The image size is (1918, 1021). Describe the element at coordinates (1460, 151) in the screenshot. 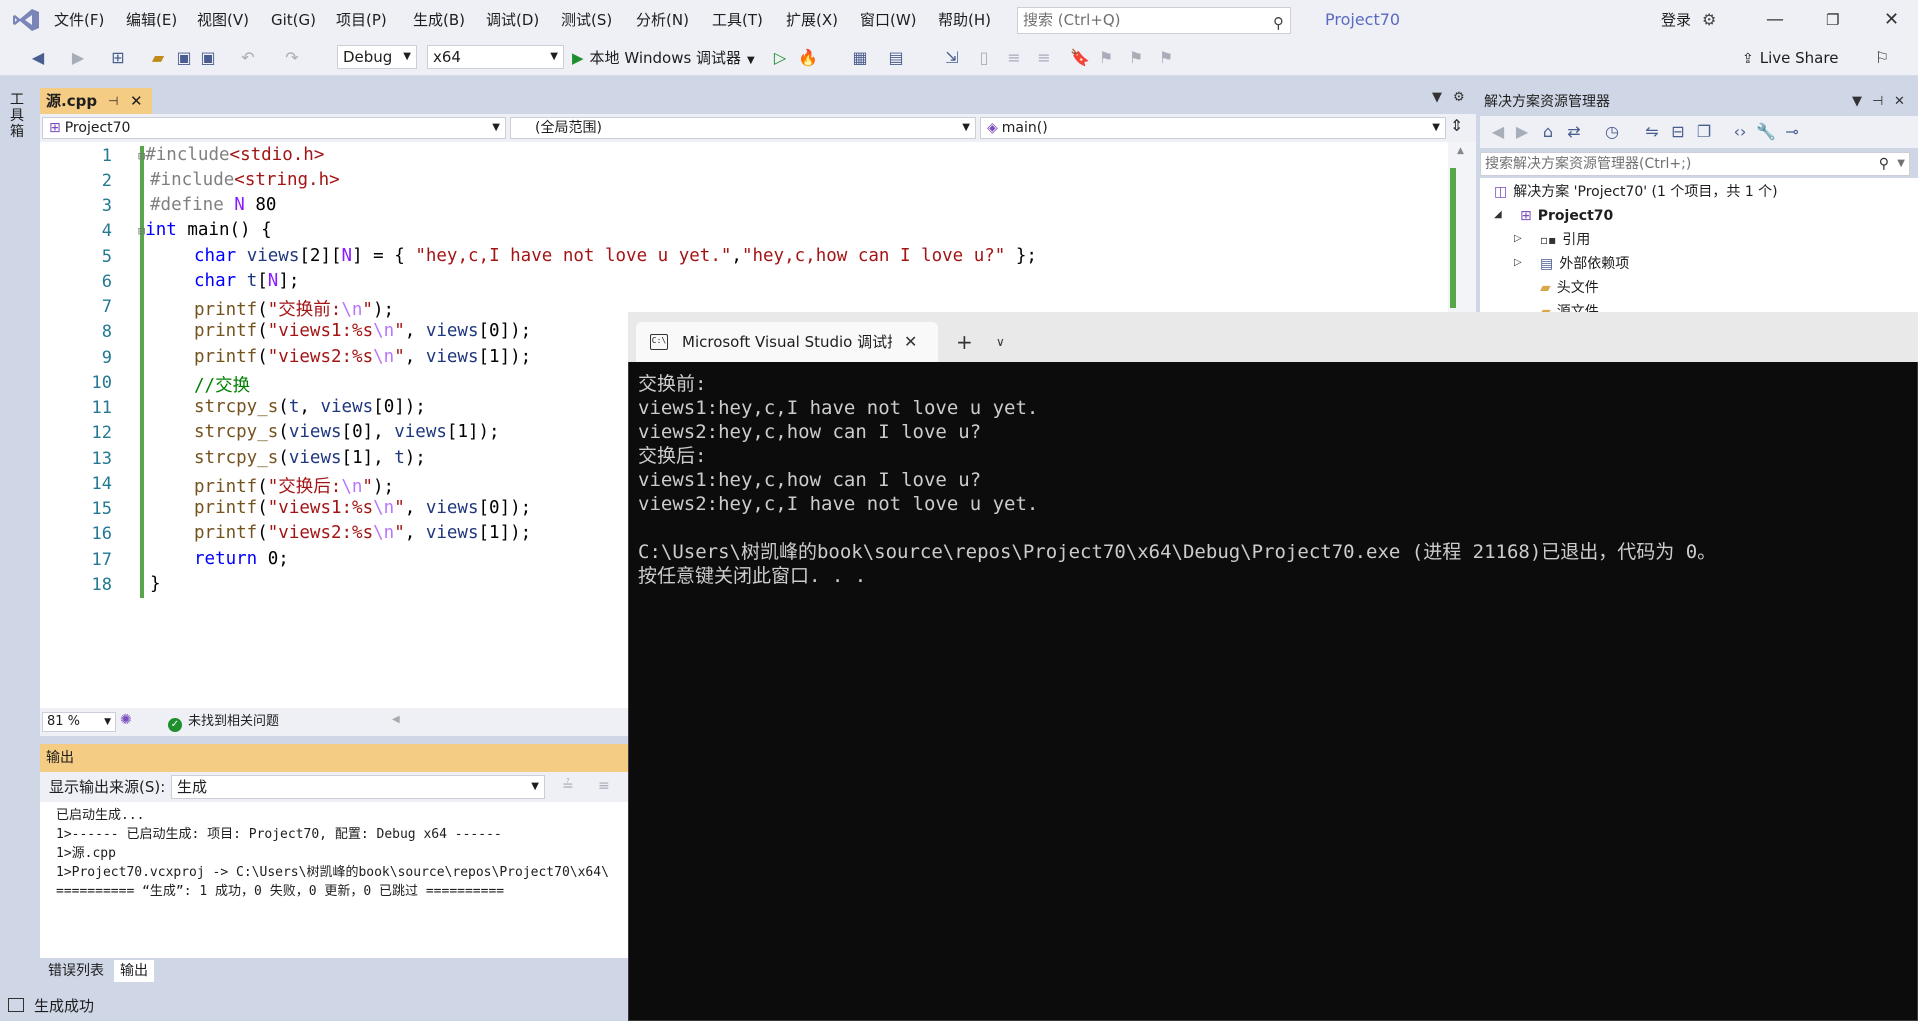

I see `scroll-up-icon: ▲` at that location.